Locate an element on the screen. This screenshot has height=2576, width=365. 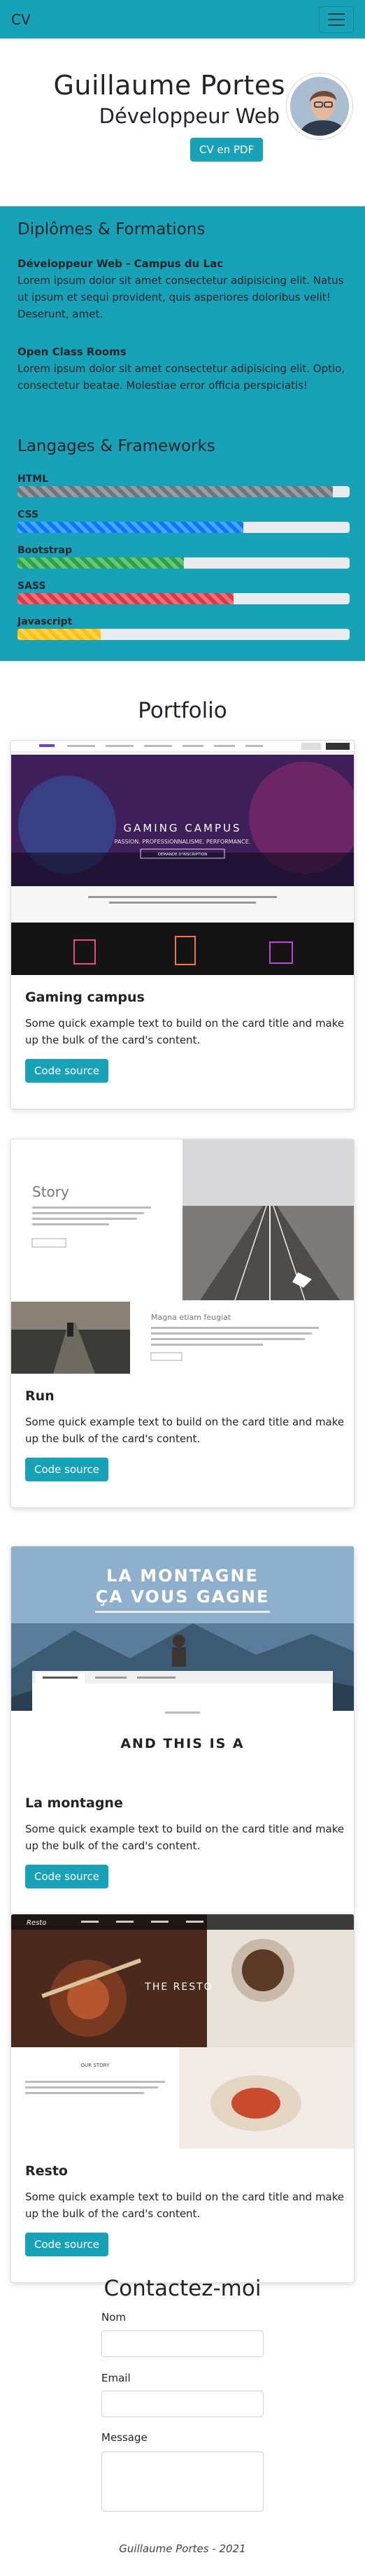
run-subhead: Magna etiam feugiat is located at coordinates (191, 1317).